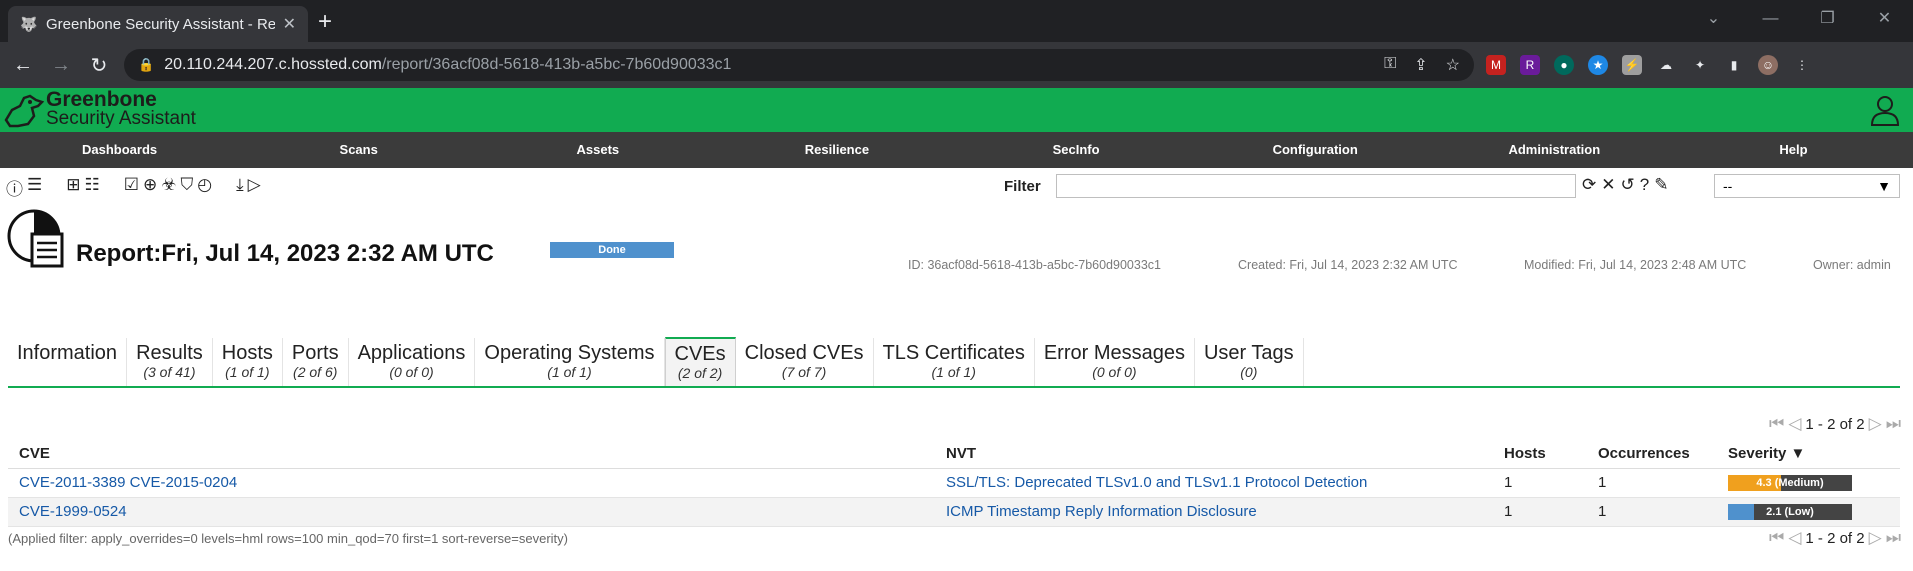 This screenshot has width=1913, height=571. Describe the element at coordinates (131, 187) in the screenshot. I see `task-icon: ☑` at that location.